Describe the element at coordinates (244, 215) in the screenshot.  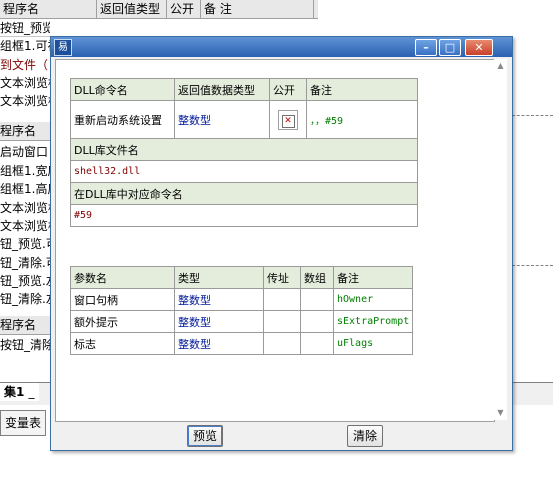
I see `dll-cmd-value: #59` at that location.